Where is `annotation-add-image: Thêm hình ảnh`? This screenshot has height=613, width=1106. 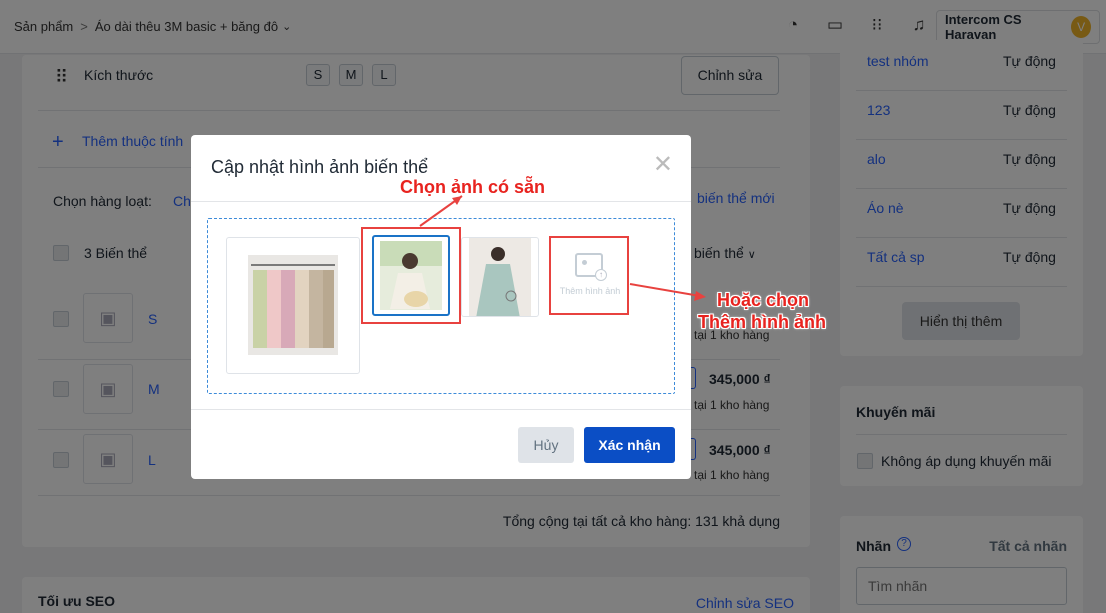 annotation-add-image: Thêm hình ảnh is located at coordinates (762, 322).